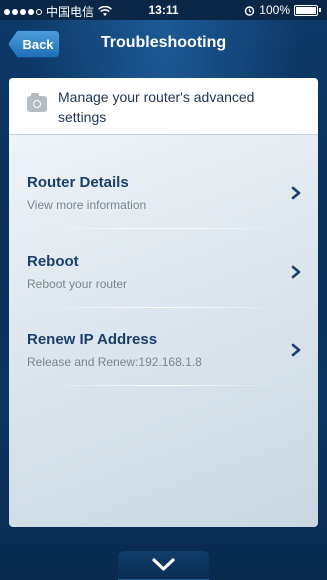  Describe the element at coordinates (306, 10) in the screenshot. I see `battery-icon` at that location.